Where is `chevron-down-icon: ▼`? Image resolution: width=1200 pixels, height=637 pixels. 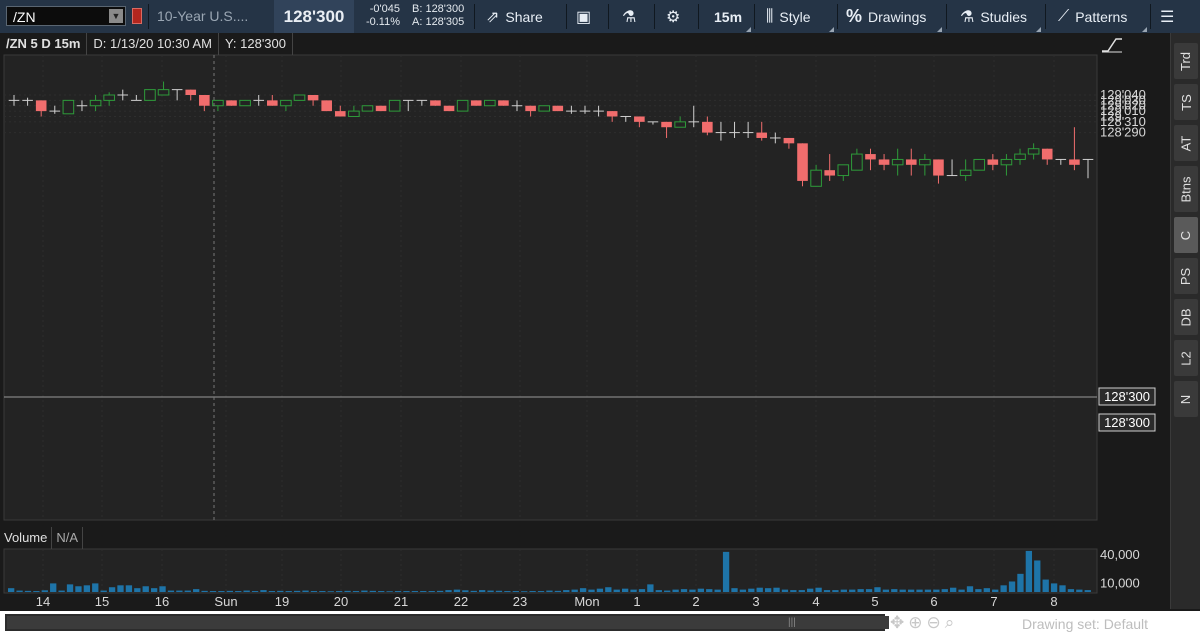 chevron-down-icon: ▼ is located at coordinates (116, 16).